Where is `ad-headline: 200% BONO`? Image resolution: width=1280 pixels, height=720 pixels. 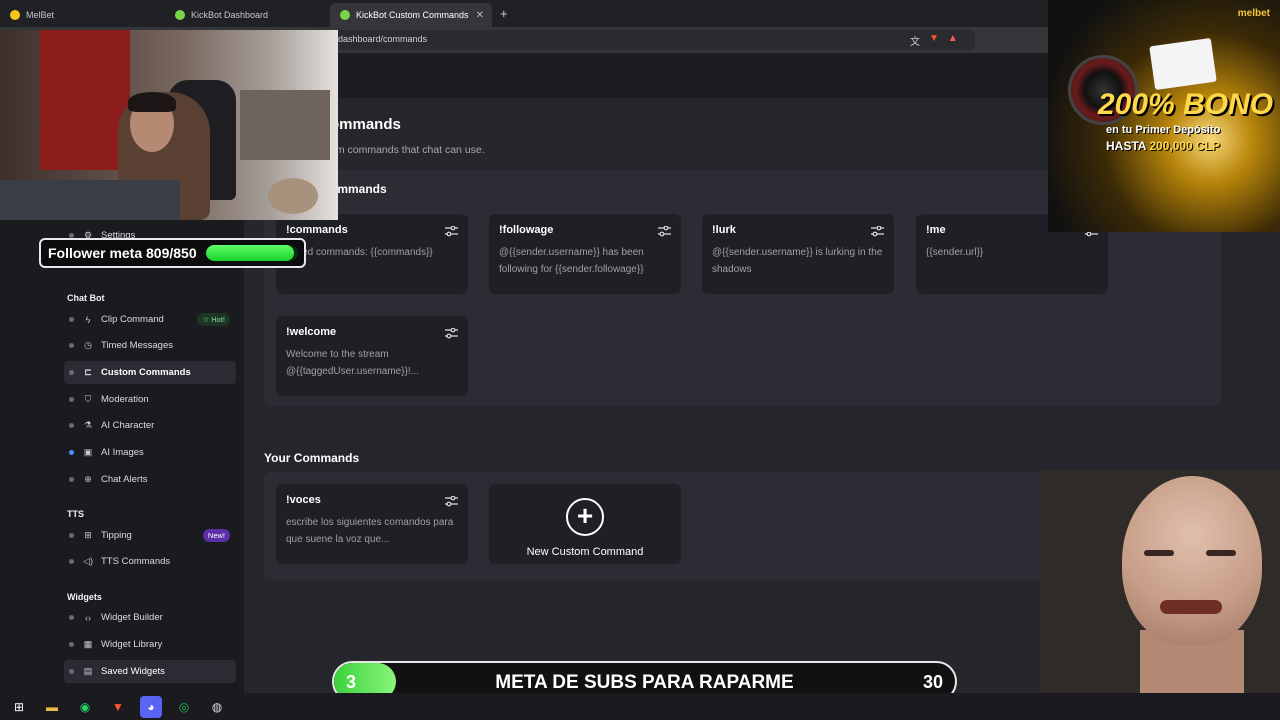
ad-headline: 200% BONO is located at coordinates (1186, 104).